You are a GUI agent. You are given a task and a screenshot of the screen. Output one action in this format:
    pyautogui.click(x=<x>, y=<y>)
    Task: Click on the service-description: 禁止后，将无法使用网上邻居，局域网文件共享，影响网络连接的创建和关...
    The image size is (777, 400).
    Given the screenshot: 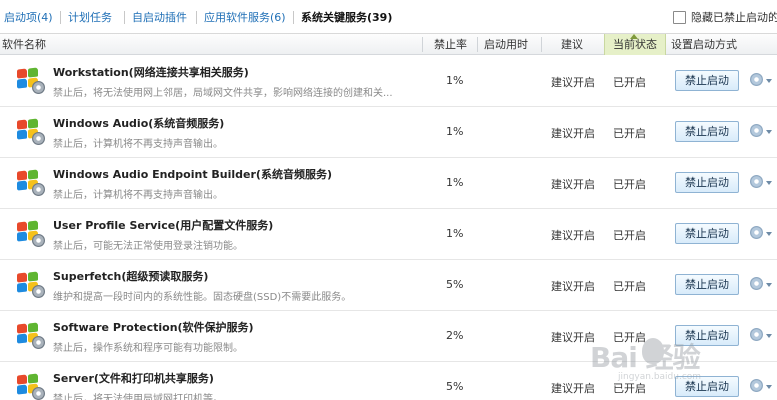 What is the action you would take?
    pyautogui.click(x=223, y=93)
    